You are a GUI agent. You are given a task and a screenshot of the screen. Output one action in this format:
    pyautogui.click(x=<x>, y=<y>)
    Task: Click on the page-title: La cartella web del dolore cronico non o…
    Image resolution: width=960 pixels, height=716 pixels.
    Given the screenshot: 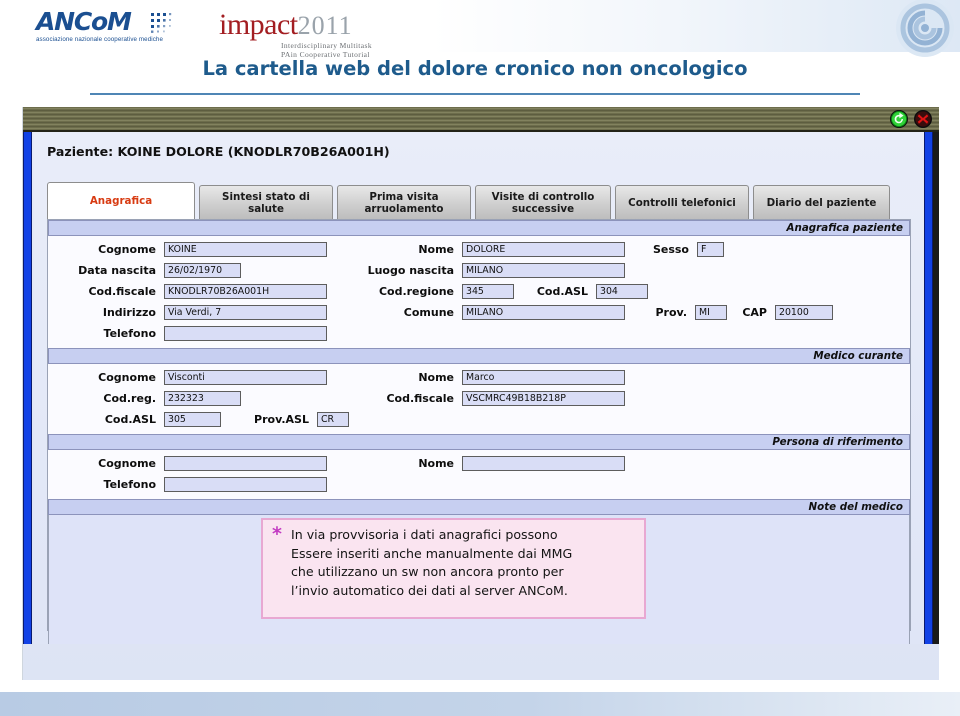 What is the action you would take?
    pyautogui.click(x=475, y=68)
    